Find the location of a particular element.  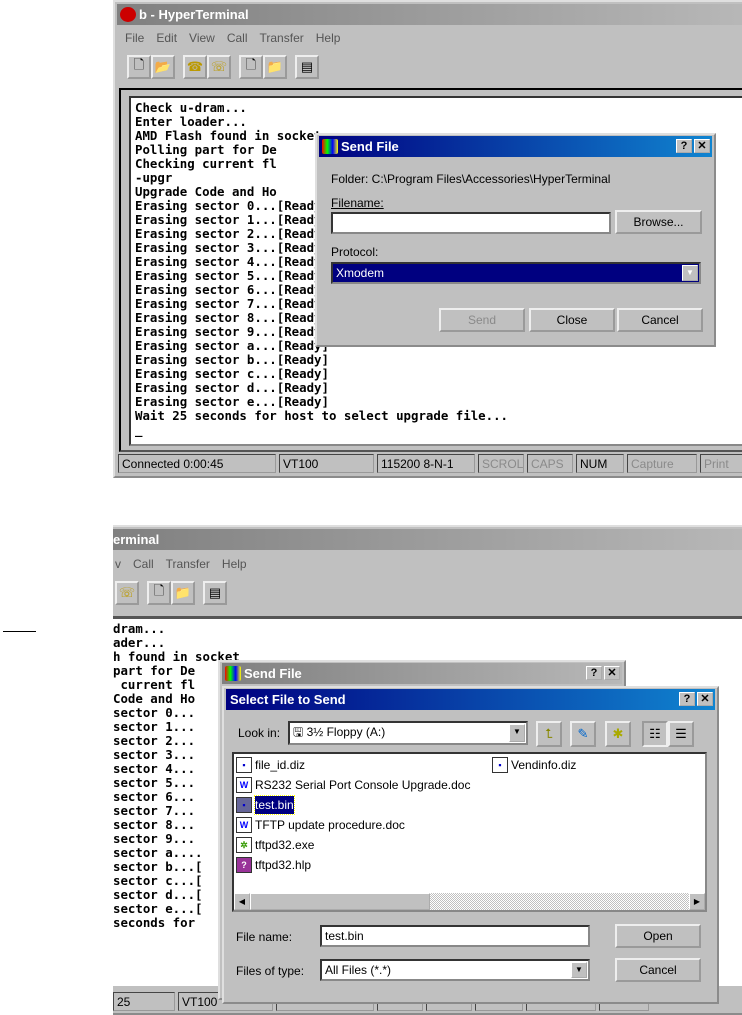

file-item: ▪ file_id.diz is located at coordinates (270, 765).